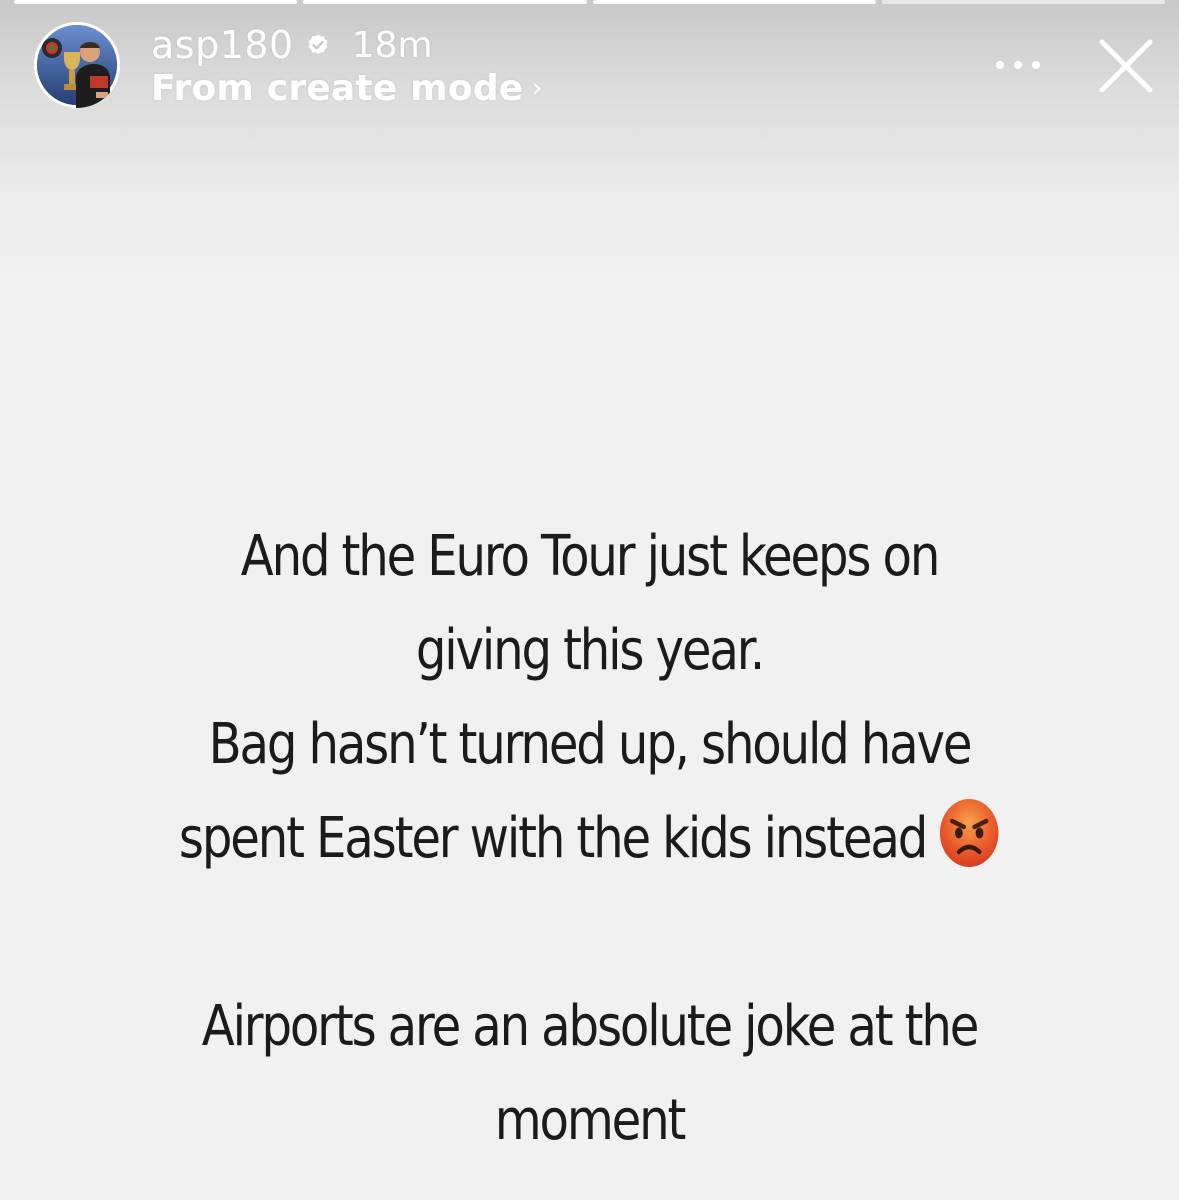 The height and width of the screenshot is (1200, 1179). I want to click on story-line: Bag hasn’t turned up, should have, so click(590, 744).